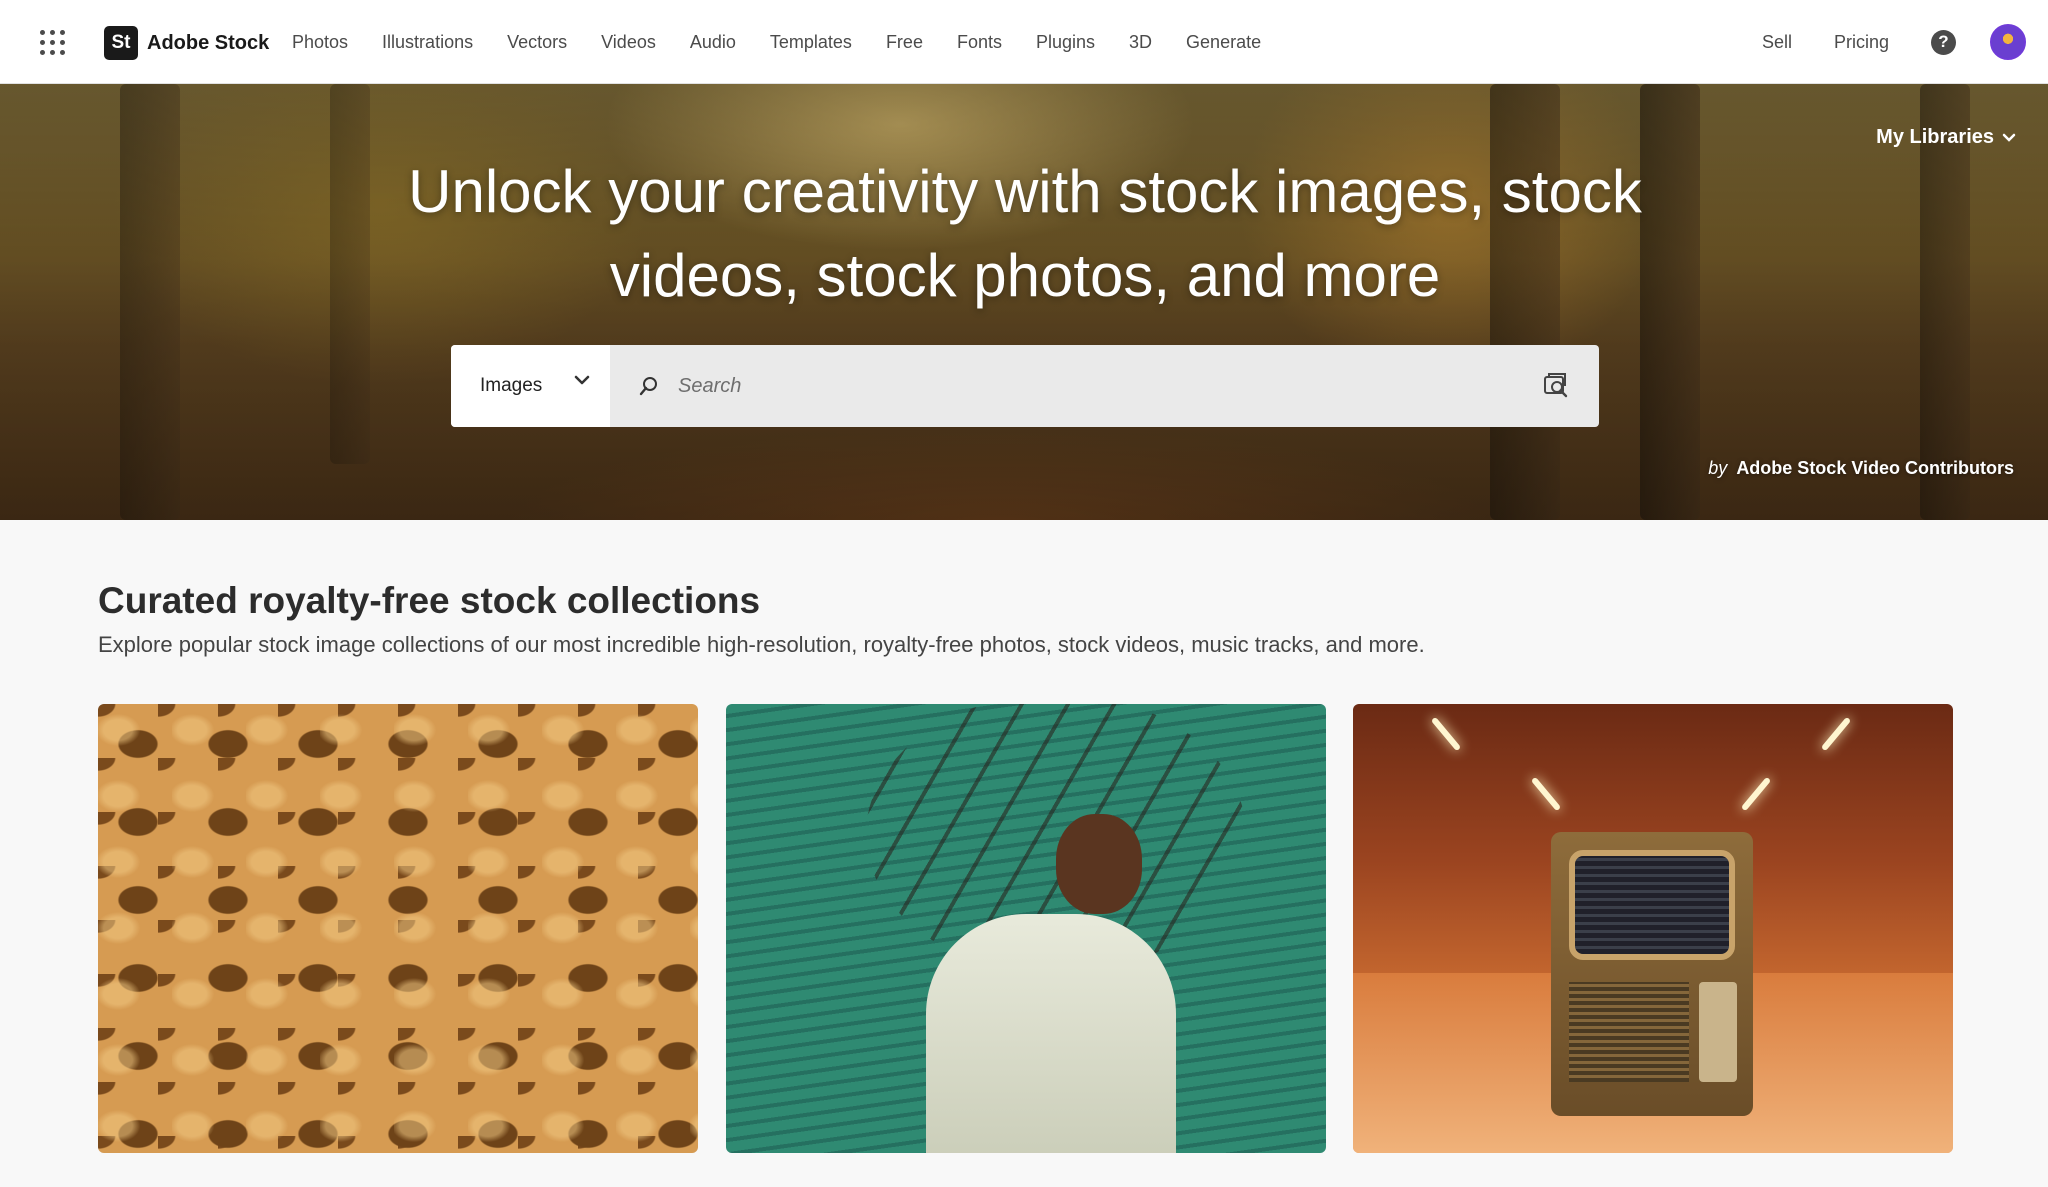  Describe the element at coordinates (1718, 468) in the screenshot. I see `credit-prefix: by` at that location.